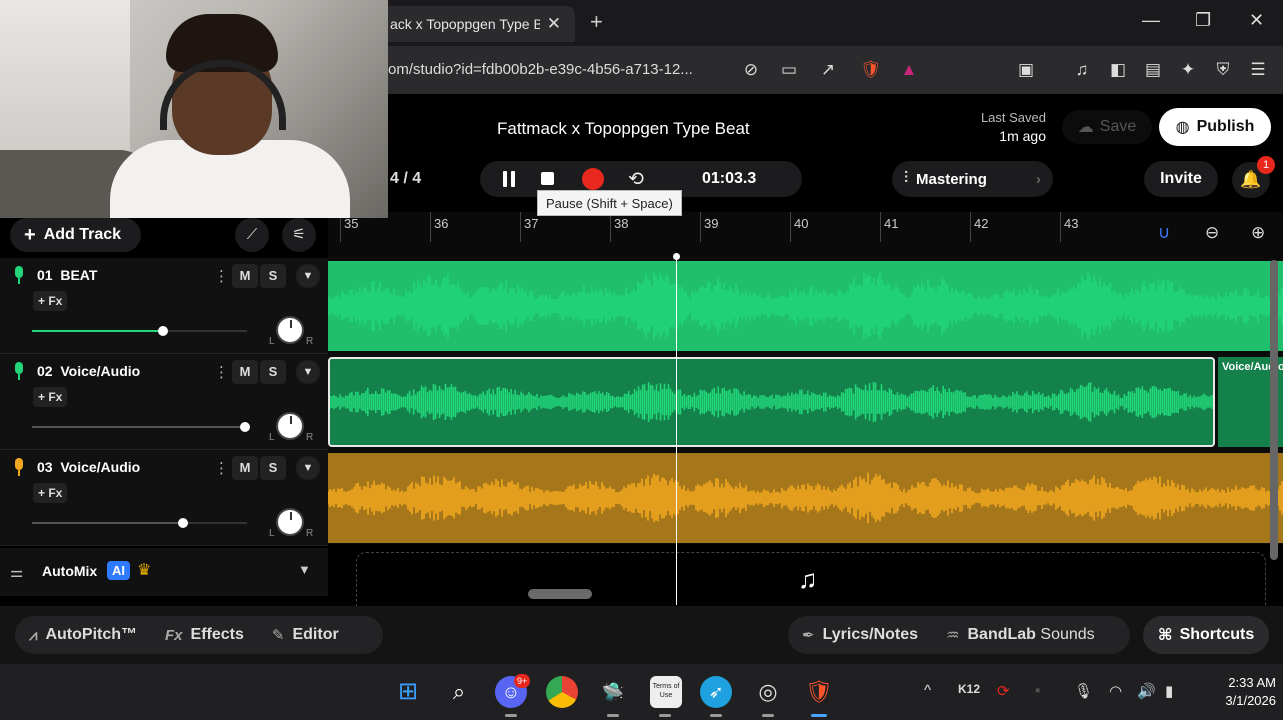  What do you see at coordinates (405, 179) in the screenshot?
I see `time-signature: 4 / 4` at bounding box center [405, 179].